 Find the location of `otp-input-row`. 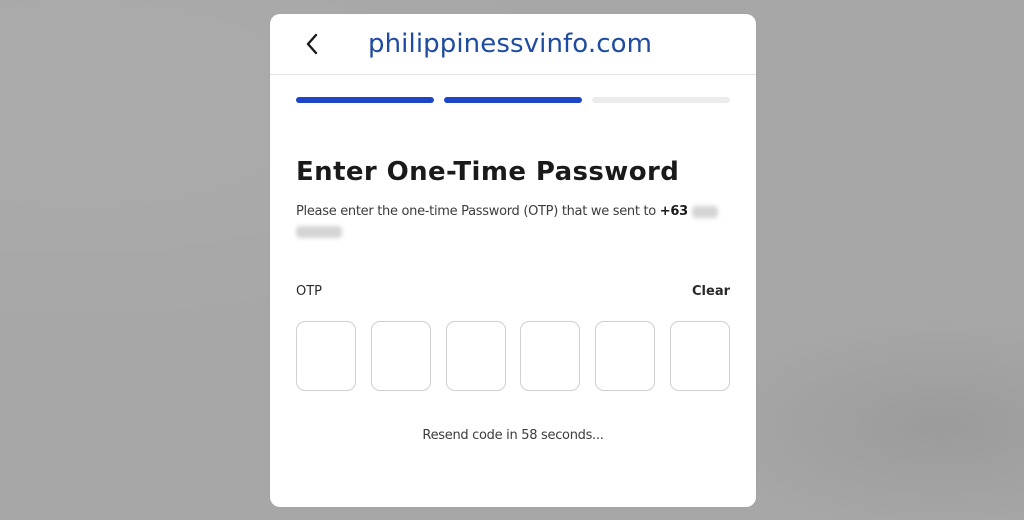

otp-input-row is located at coordinates (513, 358).